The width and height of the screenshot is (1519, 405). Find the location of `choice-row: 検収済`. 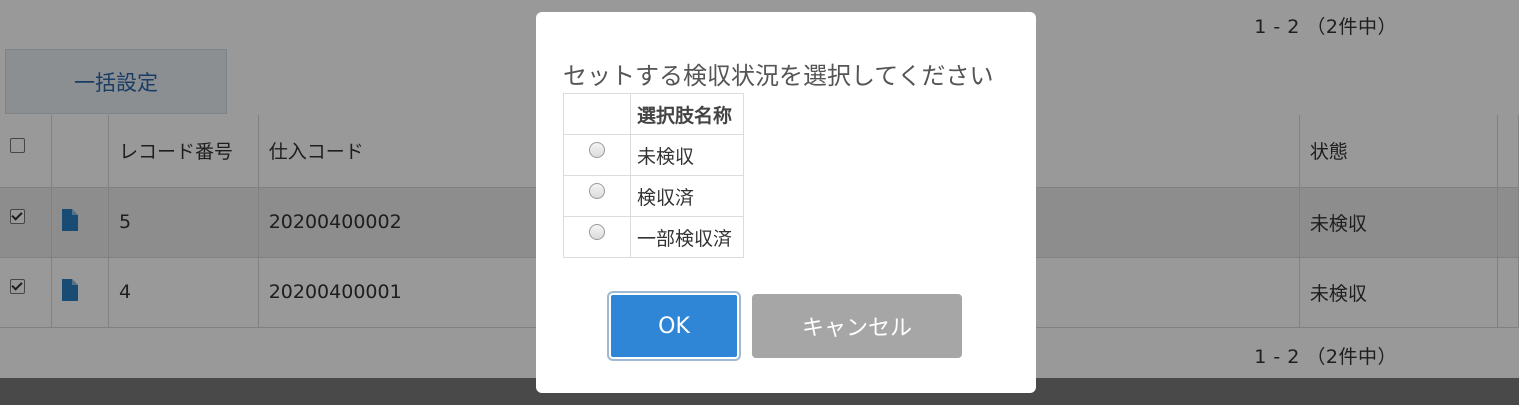

choice-row: 検収済 is located at coordinates (653, 196).